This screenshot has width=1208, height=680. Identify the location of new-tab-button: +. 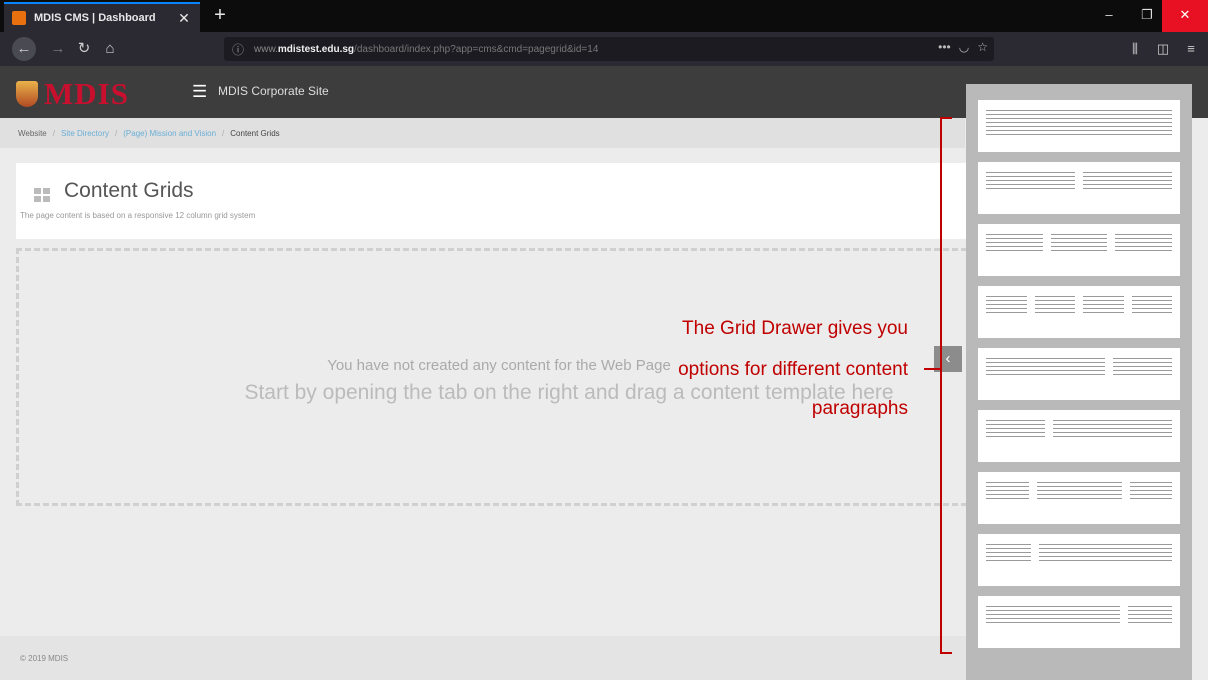
(220, 16).